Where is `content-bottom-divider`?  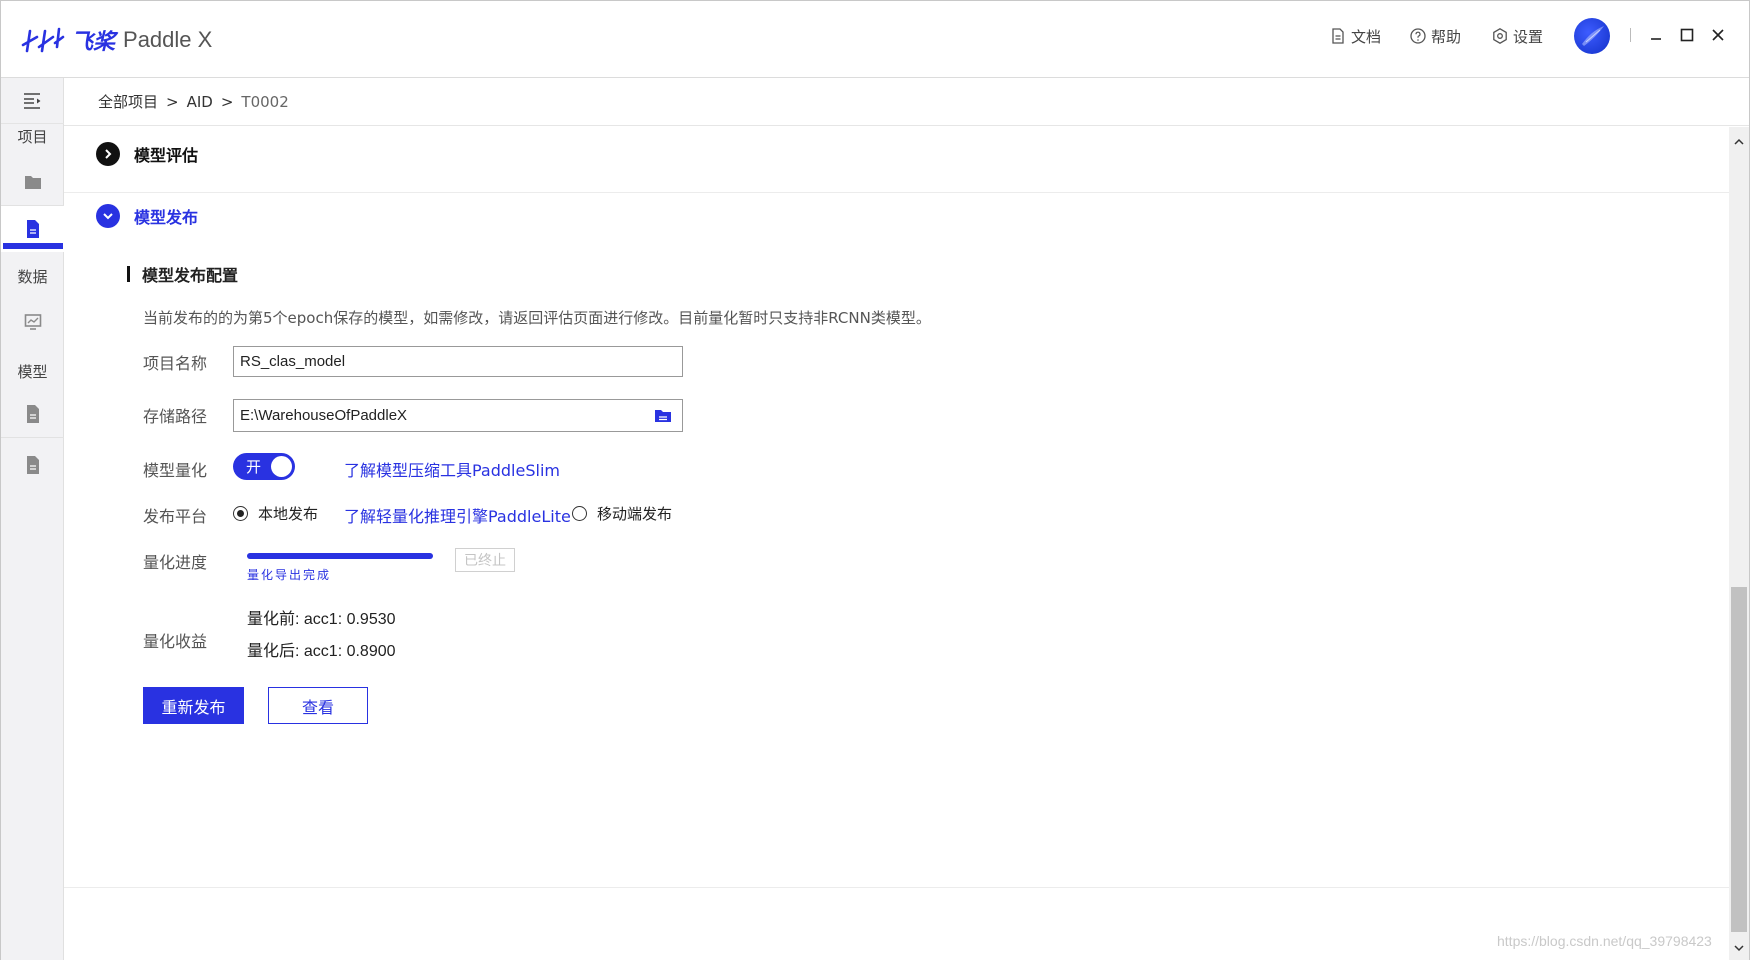 content-bottom-divider is located at coordinates (896, 887).